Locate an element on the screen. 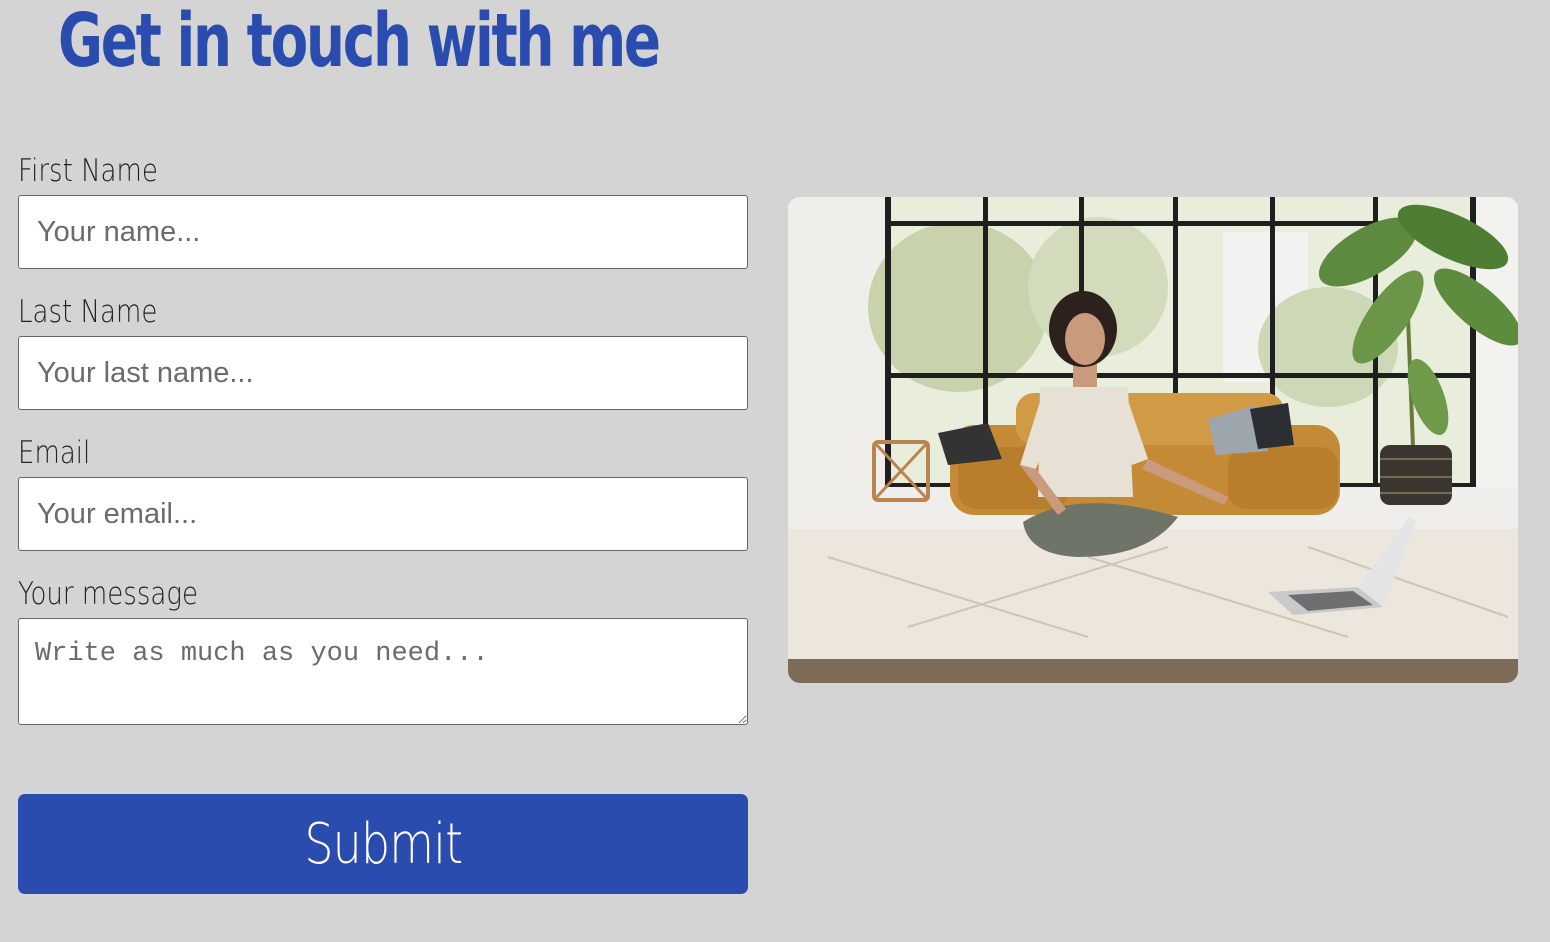 Image resolution: width=1550 pixels, height=942 pixels. last-name-input is located at coordinates (383, 373).